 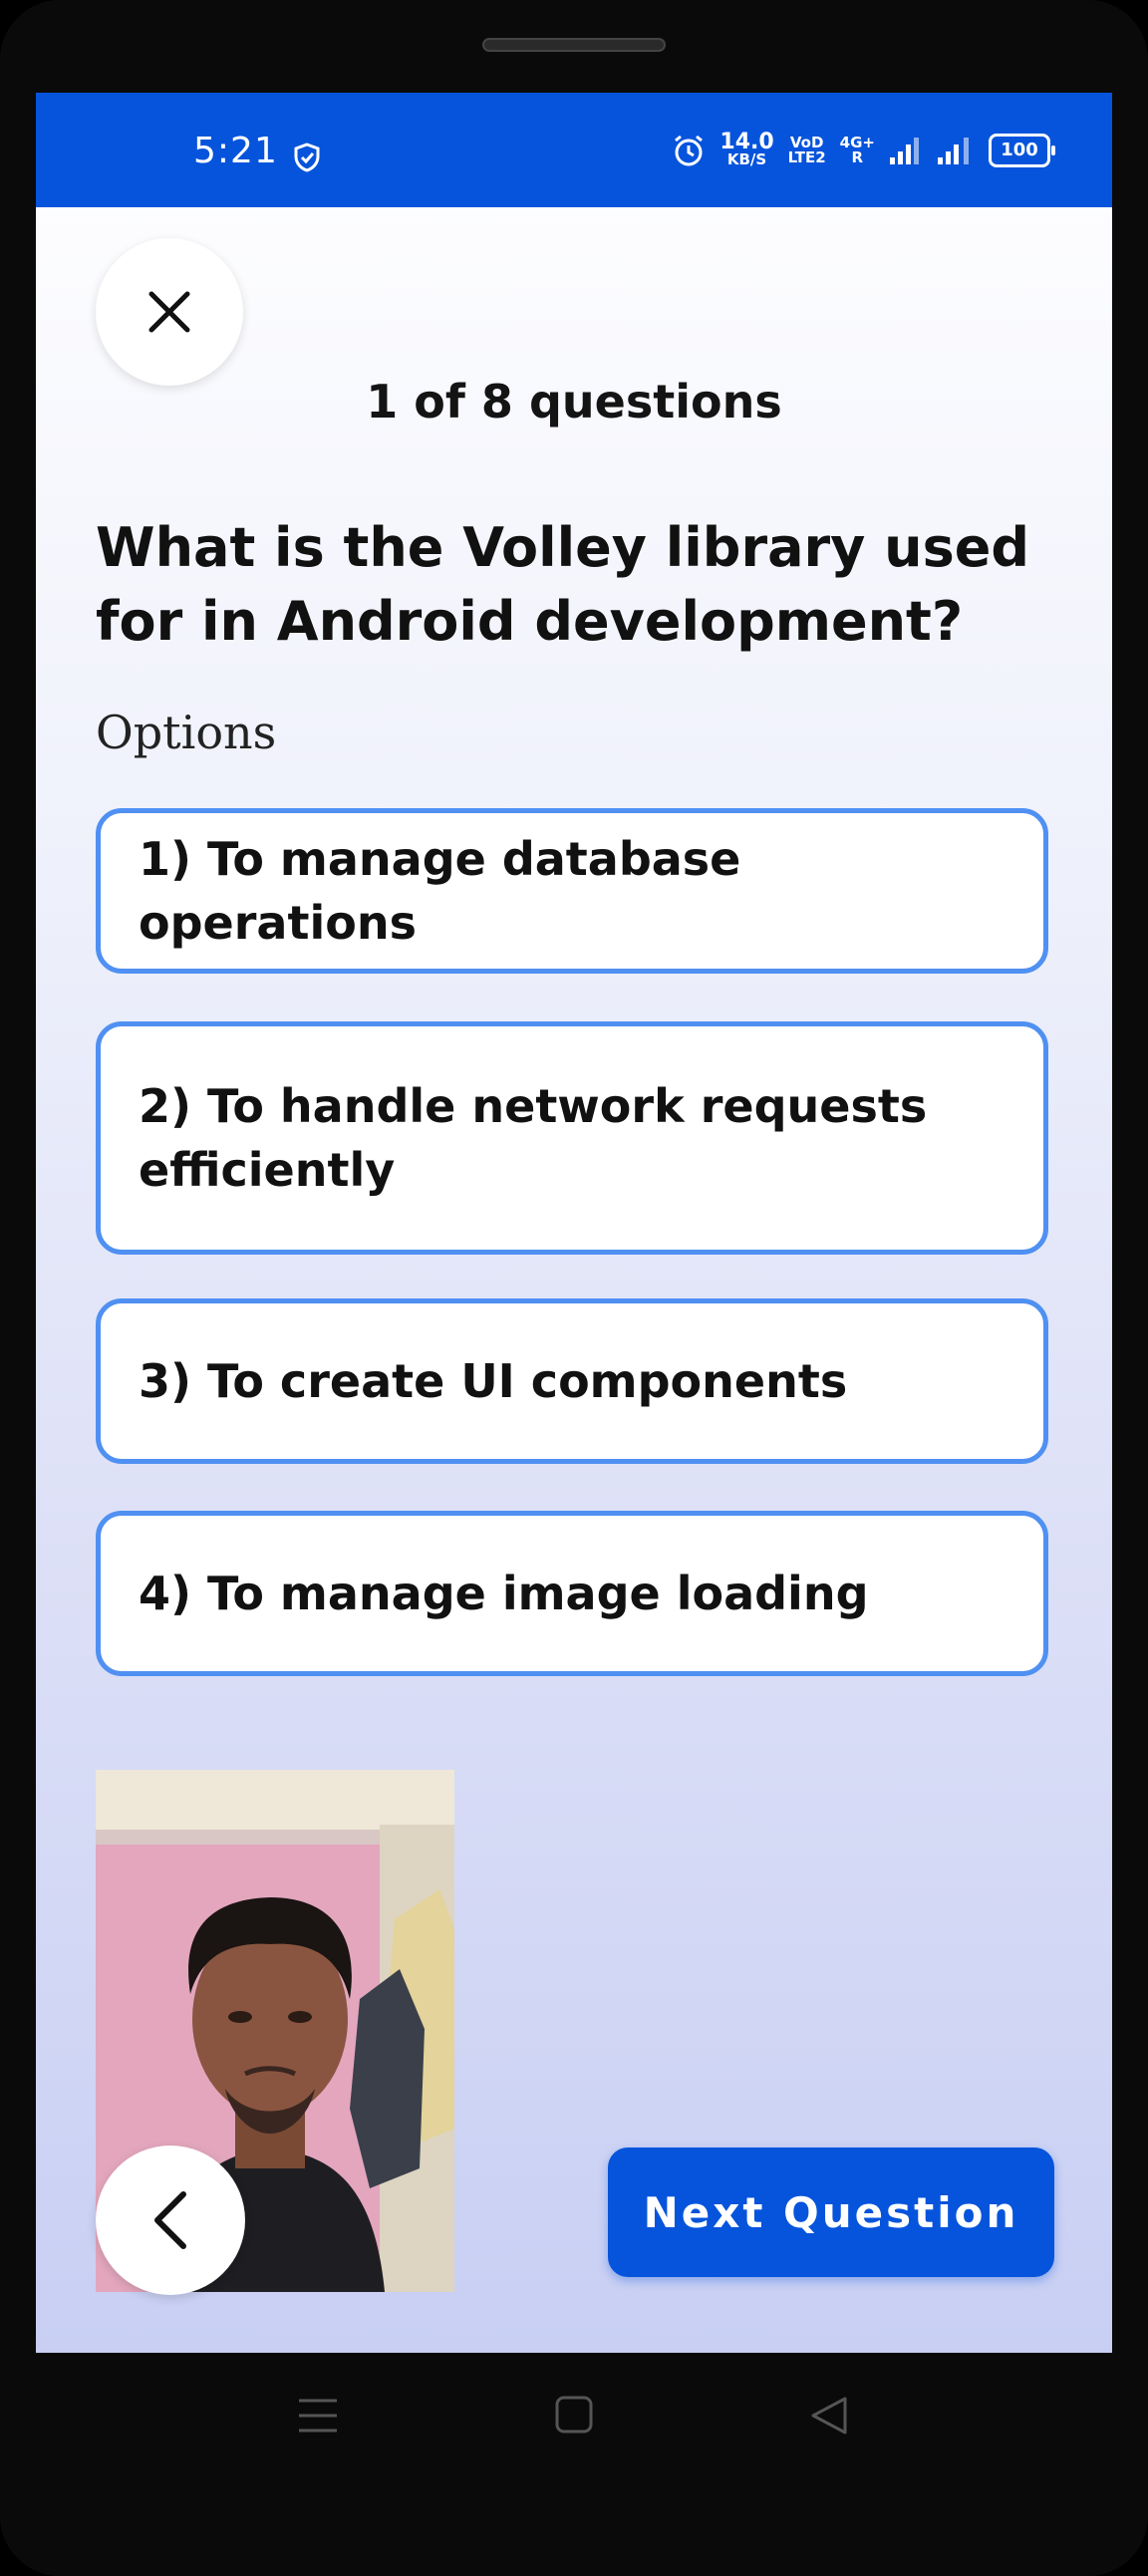 I want to click on back-button, so click(x=170, y=2220).